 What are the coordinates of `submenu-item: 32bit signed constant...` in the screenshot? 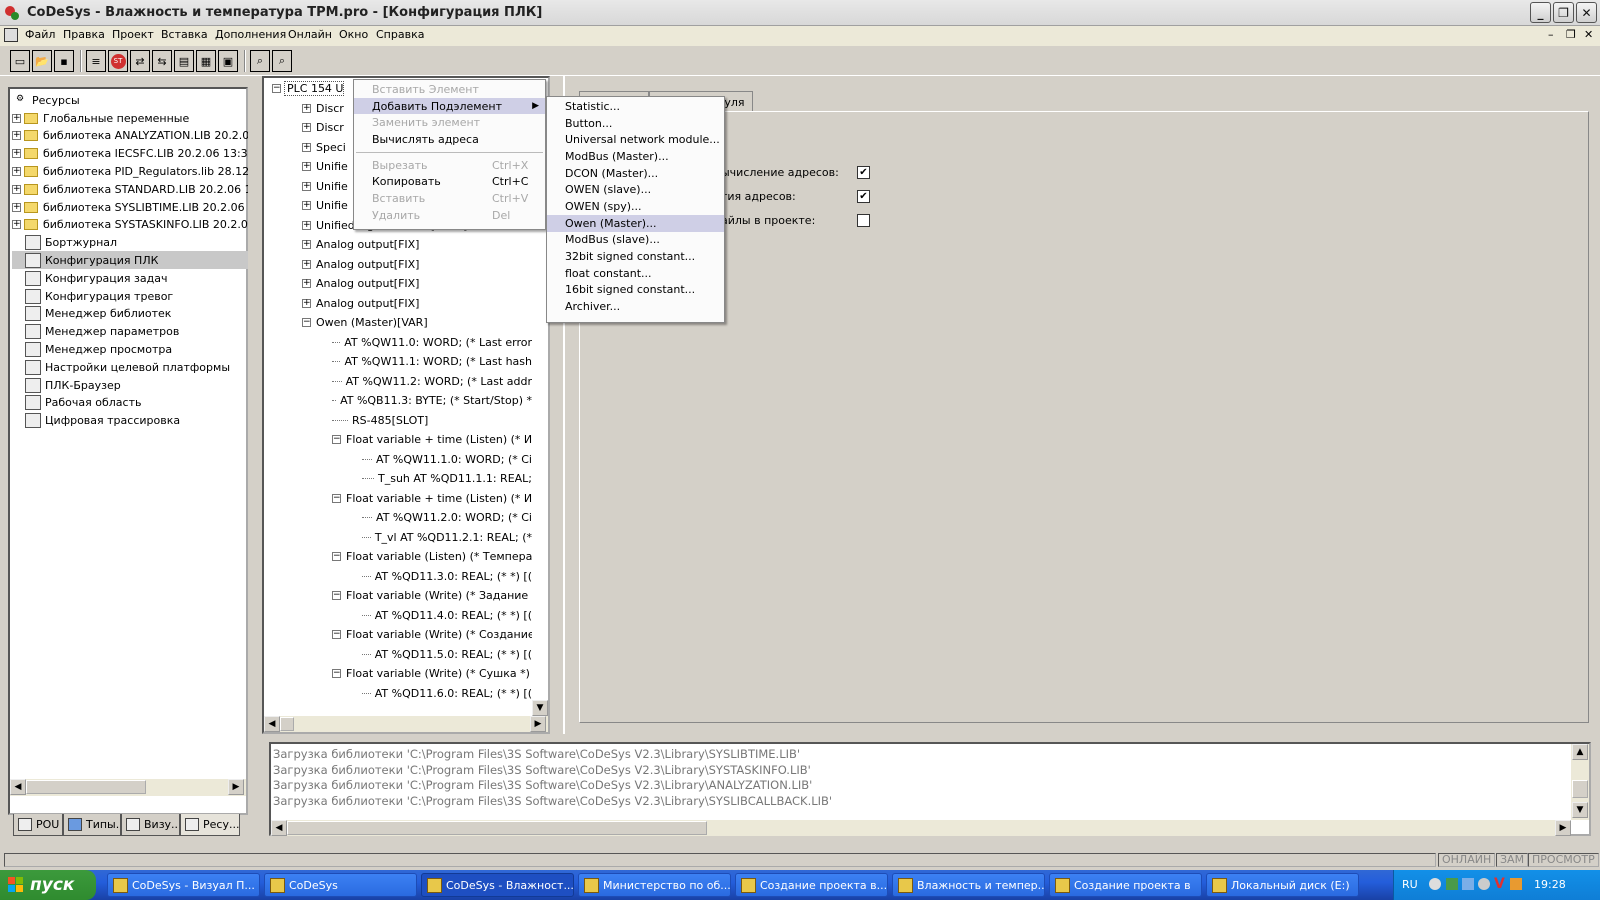 It's located at (635, 256).